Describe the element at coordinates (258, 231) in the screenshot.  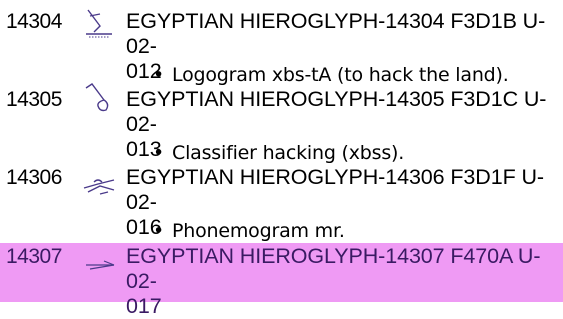
I see `note-text: Phonemogram mr.` at that location.